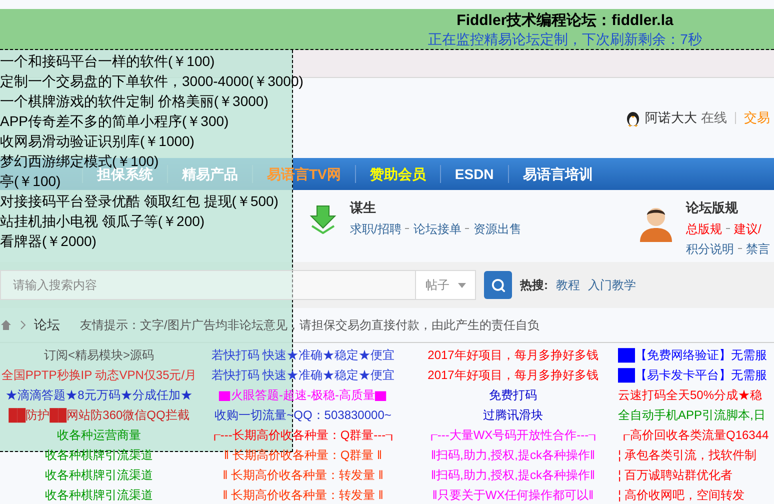 The height and width of the screenshot is (504, 774). What do you see at coordinates (99, 375) in the screenshot?
I see `ad-link: 全国PPTP秒换IP 动态VPN仅35元/月` at bounding box center [99, 375].